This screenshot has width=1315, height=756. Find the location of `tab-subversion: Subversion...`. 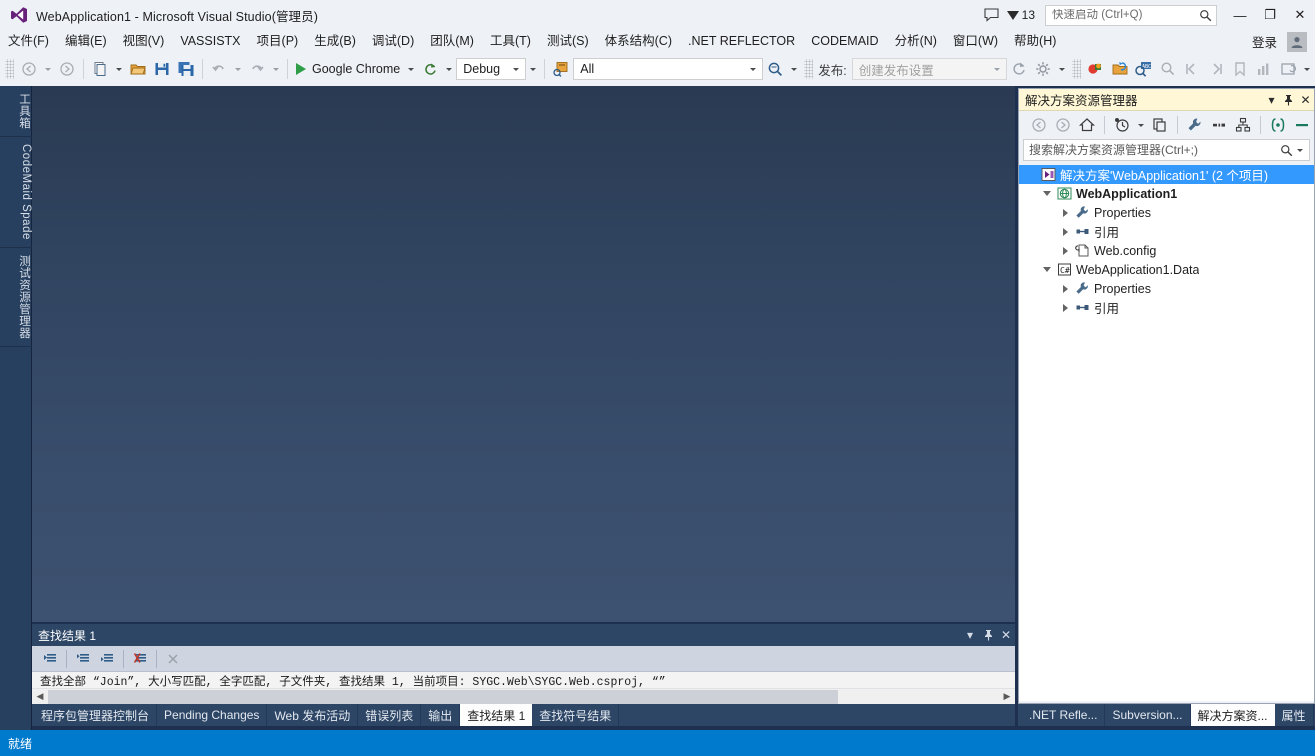

tab-subversion: Subversion... is located at coordinates (1148, 715).